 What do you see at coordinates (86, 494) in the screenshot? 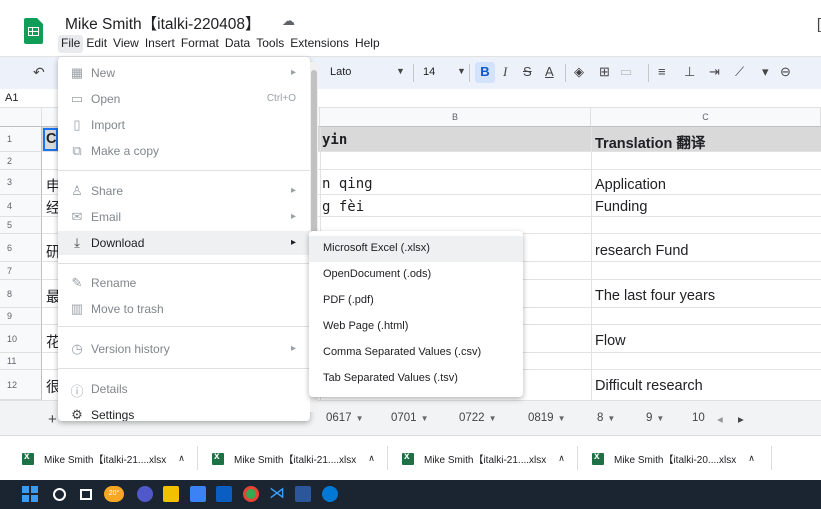
I see `task-view-icon` at bounding box center [86, 494].